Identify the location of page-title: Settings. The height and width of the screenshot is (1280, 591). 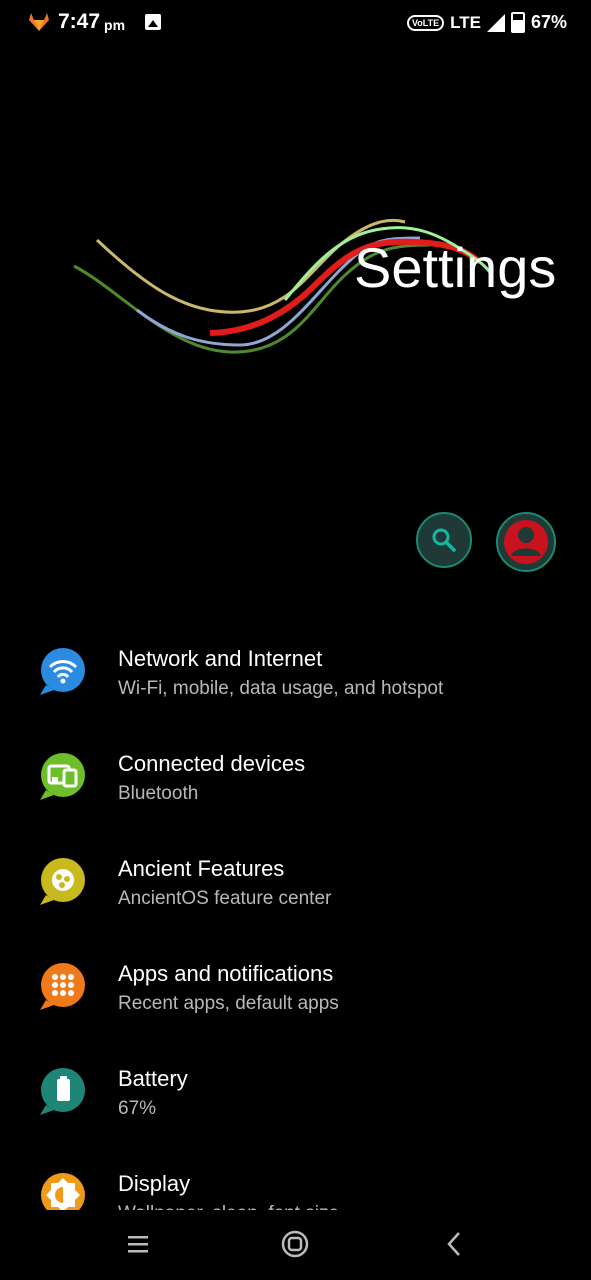
(455, 267).